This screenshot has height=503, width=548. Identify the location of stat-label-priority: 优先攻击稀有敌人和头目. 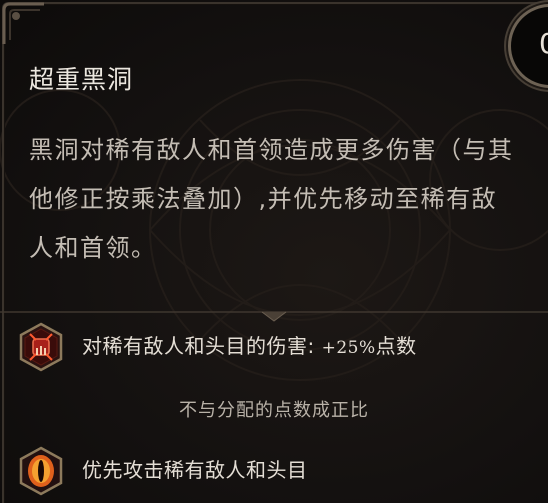
(195, 470).